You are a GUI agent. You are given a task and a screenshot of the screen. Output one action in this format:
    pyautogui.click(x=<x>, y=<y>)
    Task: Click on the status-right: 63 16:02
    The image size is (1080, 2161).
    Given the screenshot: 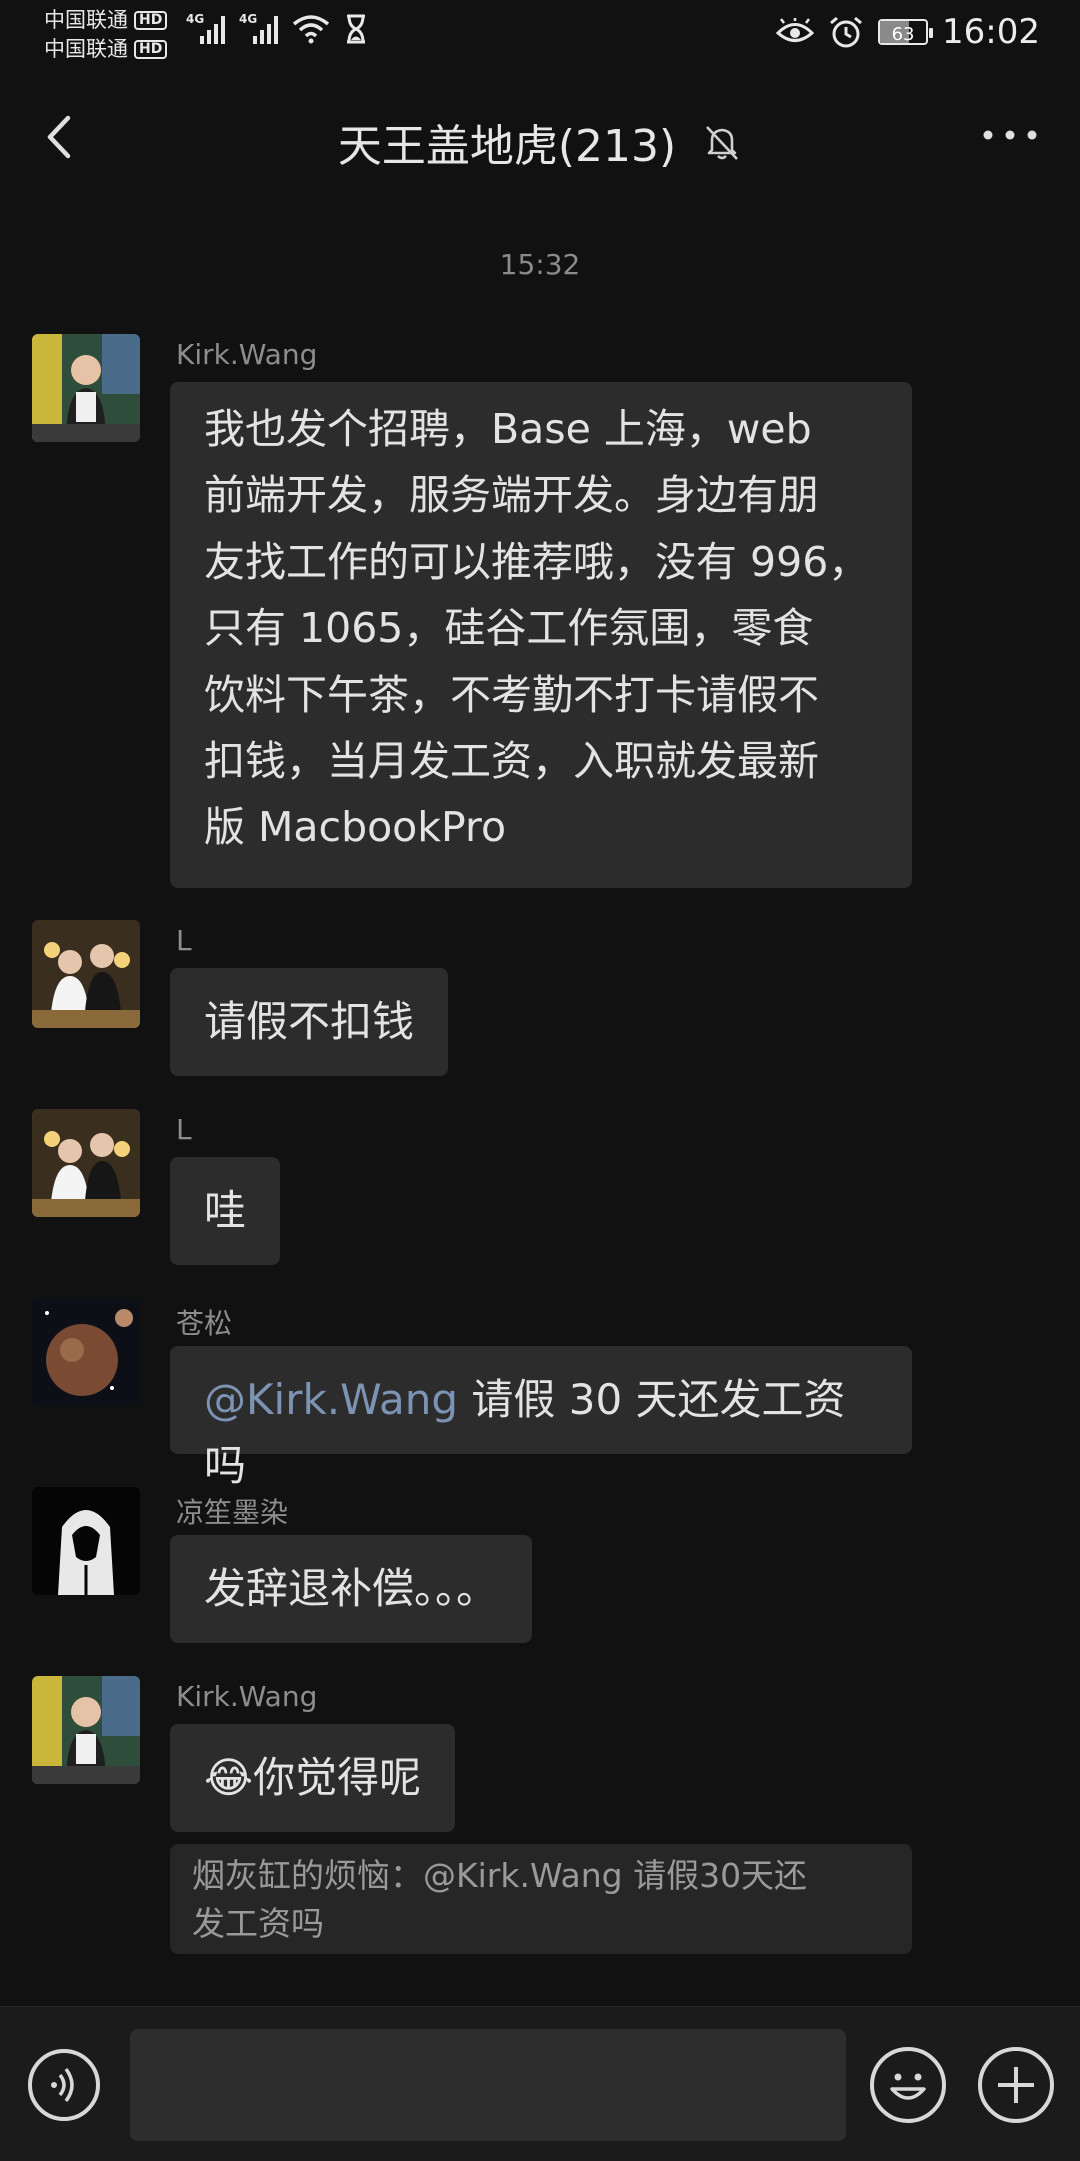 What is the action you would take?
    pyautogui.click(x=908, y=32)
    